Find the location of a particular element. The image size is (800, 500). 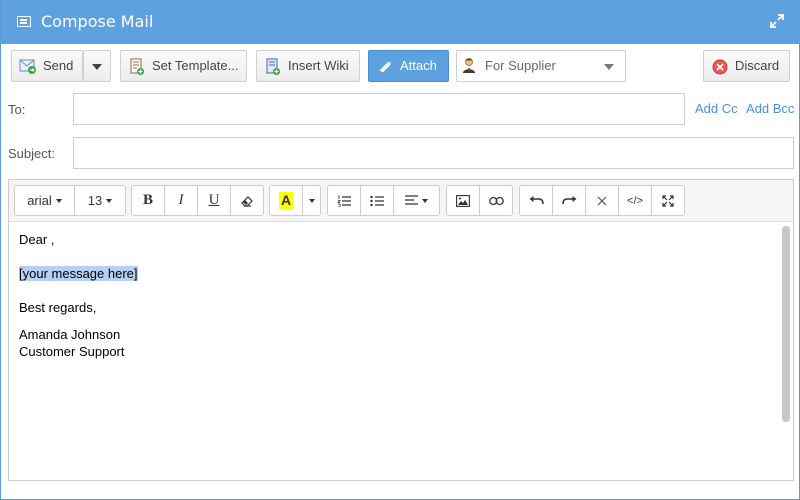

placeholder-line: [your message here] is located at coordinates (78, 273).